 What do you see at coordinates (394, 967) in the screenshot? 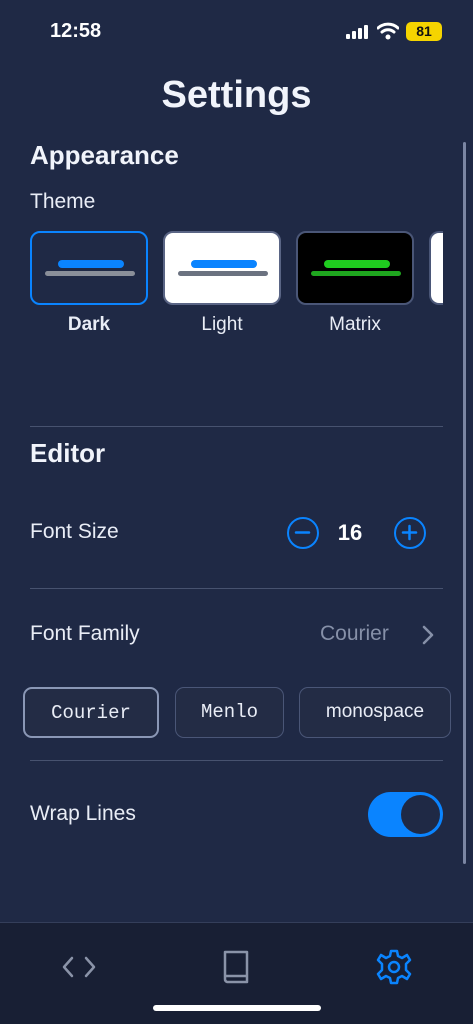
I see `gear-icon` at bounding box center [394, 967].